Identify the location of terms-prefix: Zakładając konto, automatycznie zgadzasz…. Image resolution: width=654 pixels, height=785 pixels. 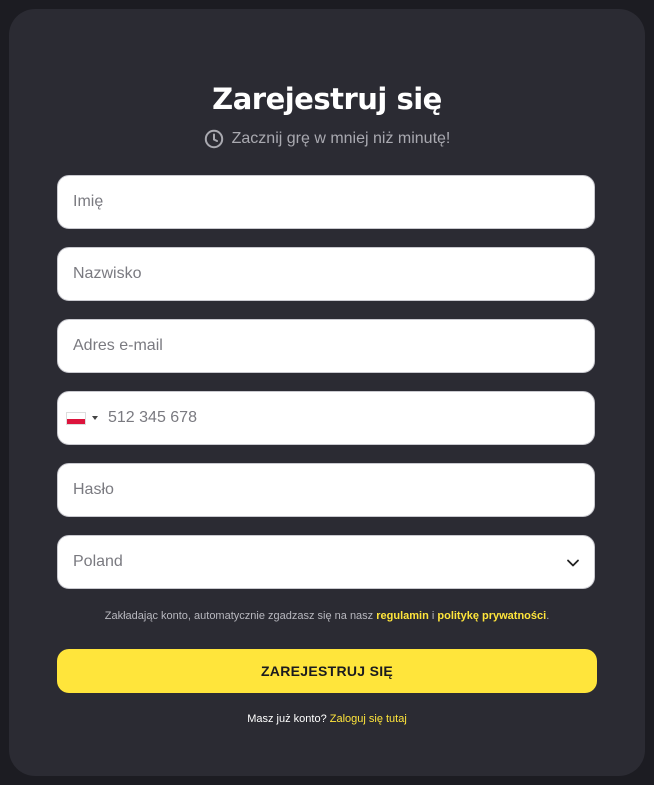
(240, 616).